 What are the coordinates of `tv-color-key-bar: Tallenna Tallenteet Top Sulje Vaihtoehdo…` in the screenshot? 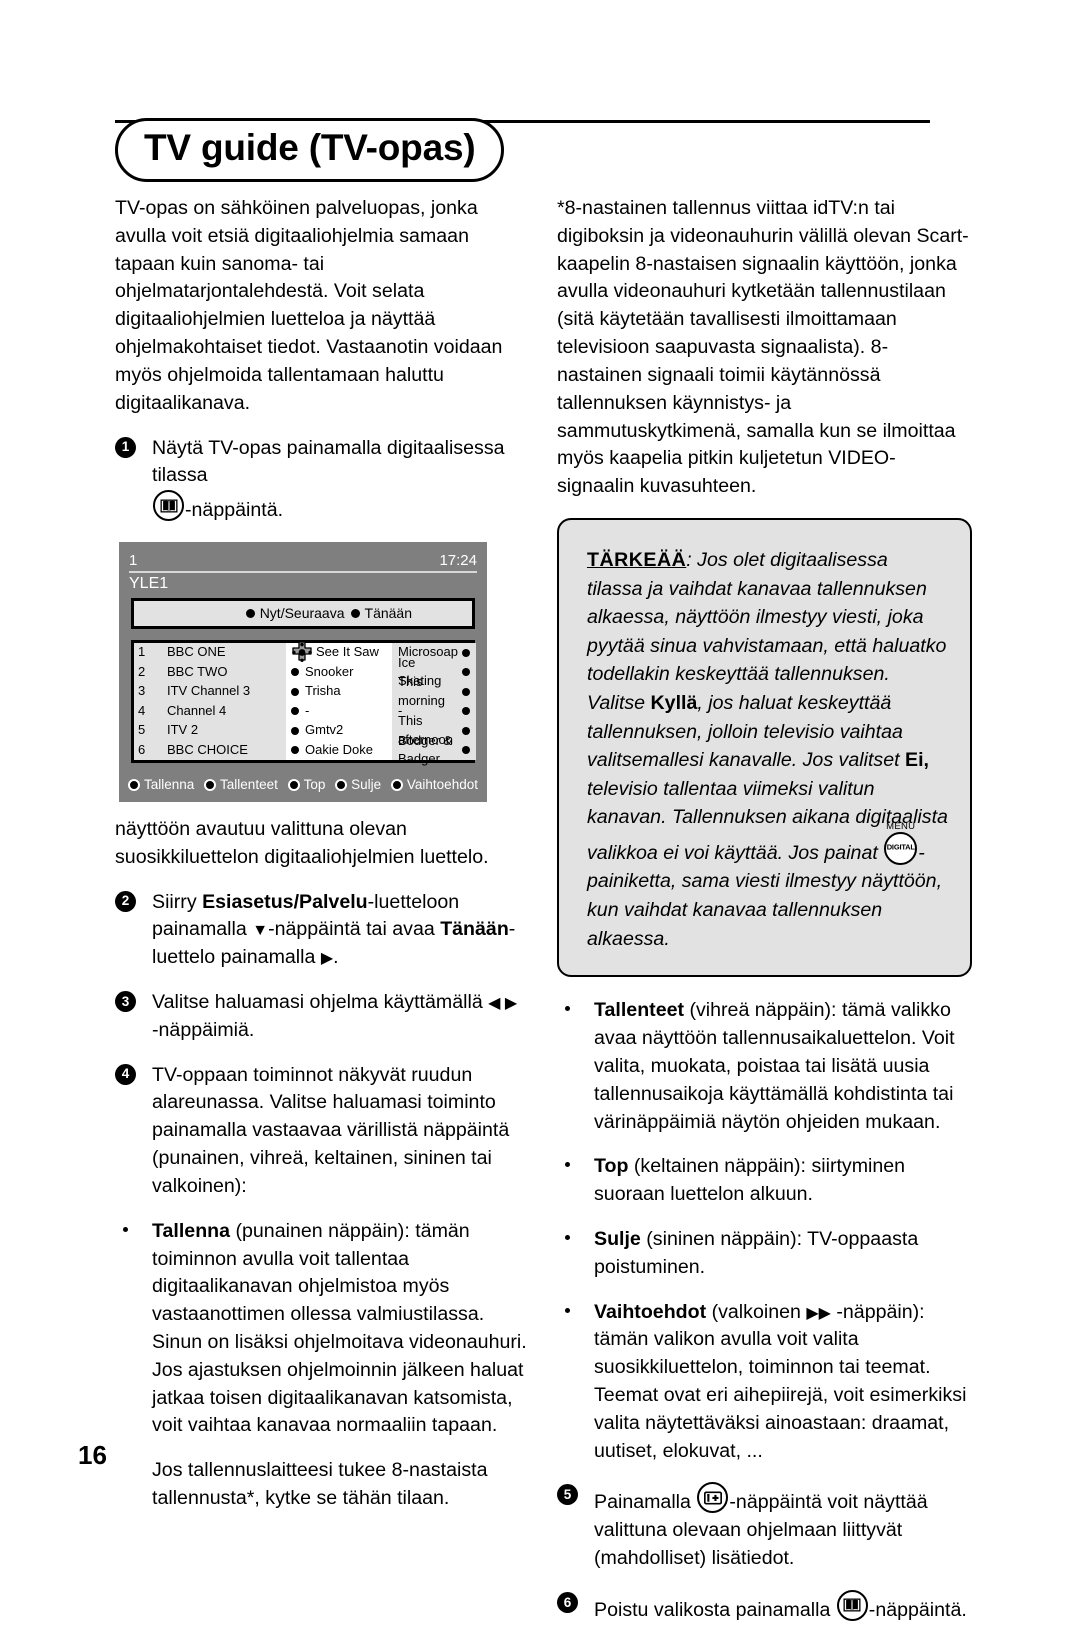 It's located at (303, 785).